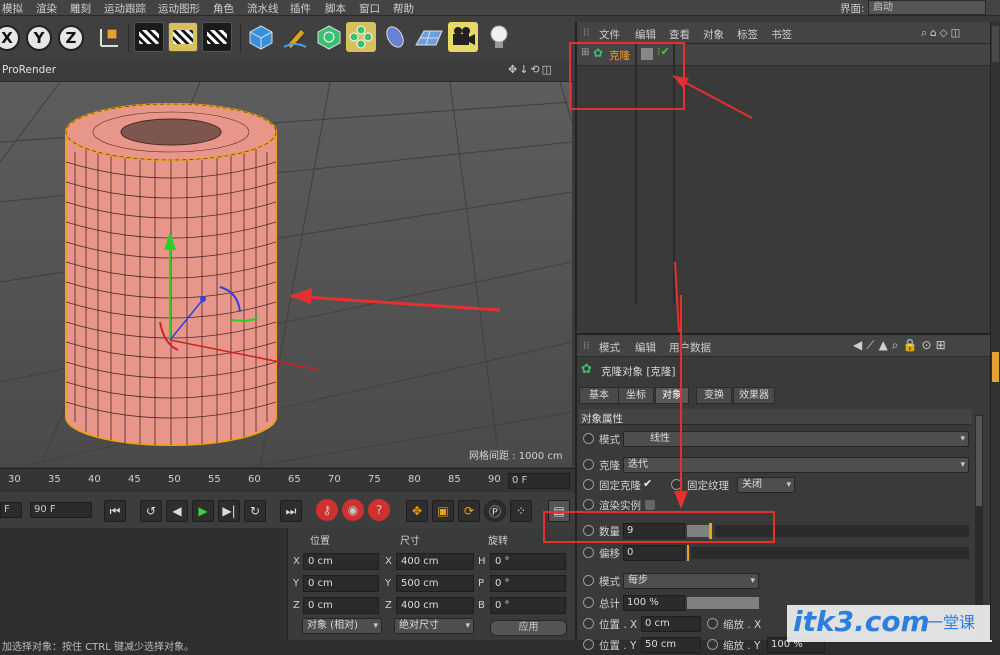 This screenshot has height=655, width=1000. I want to click on play-button: ▶, so click(203, 511).